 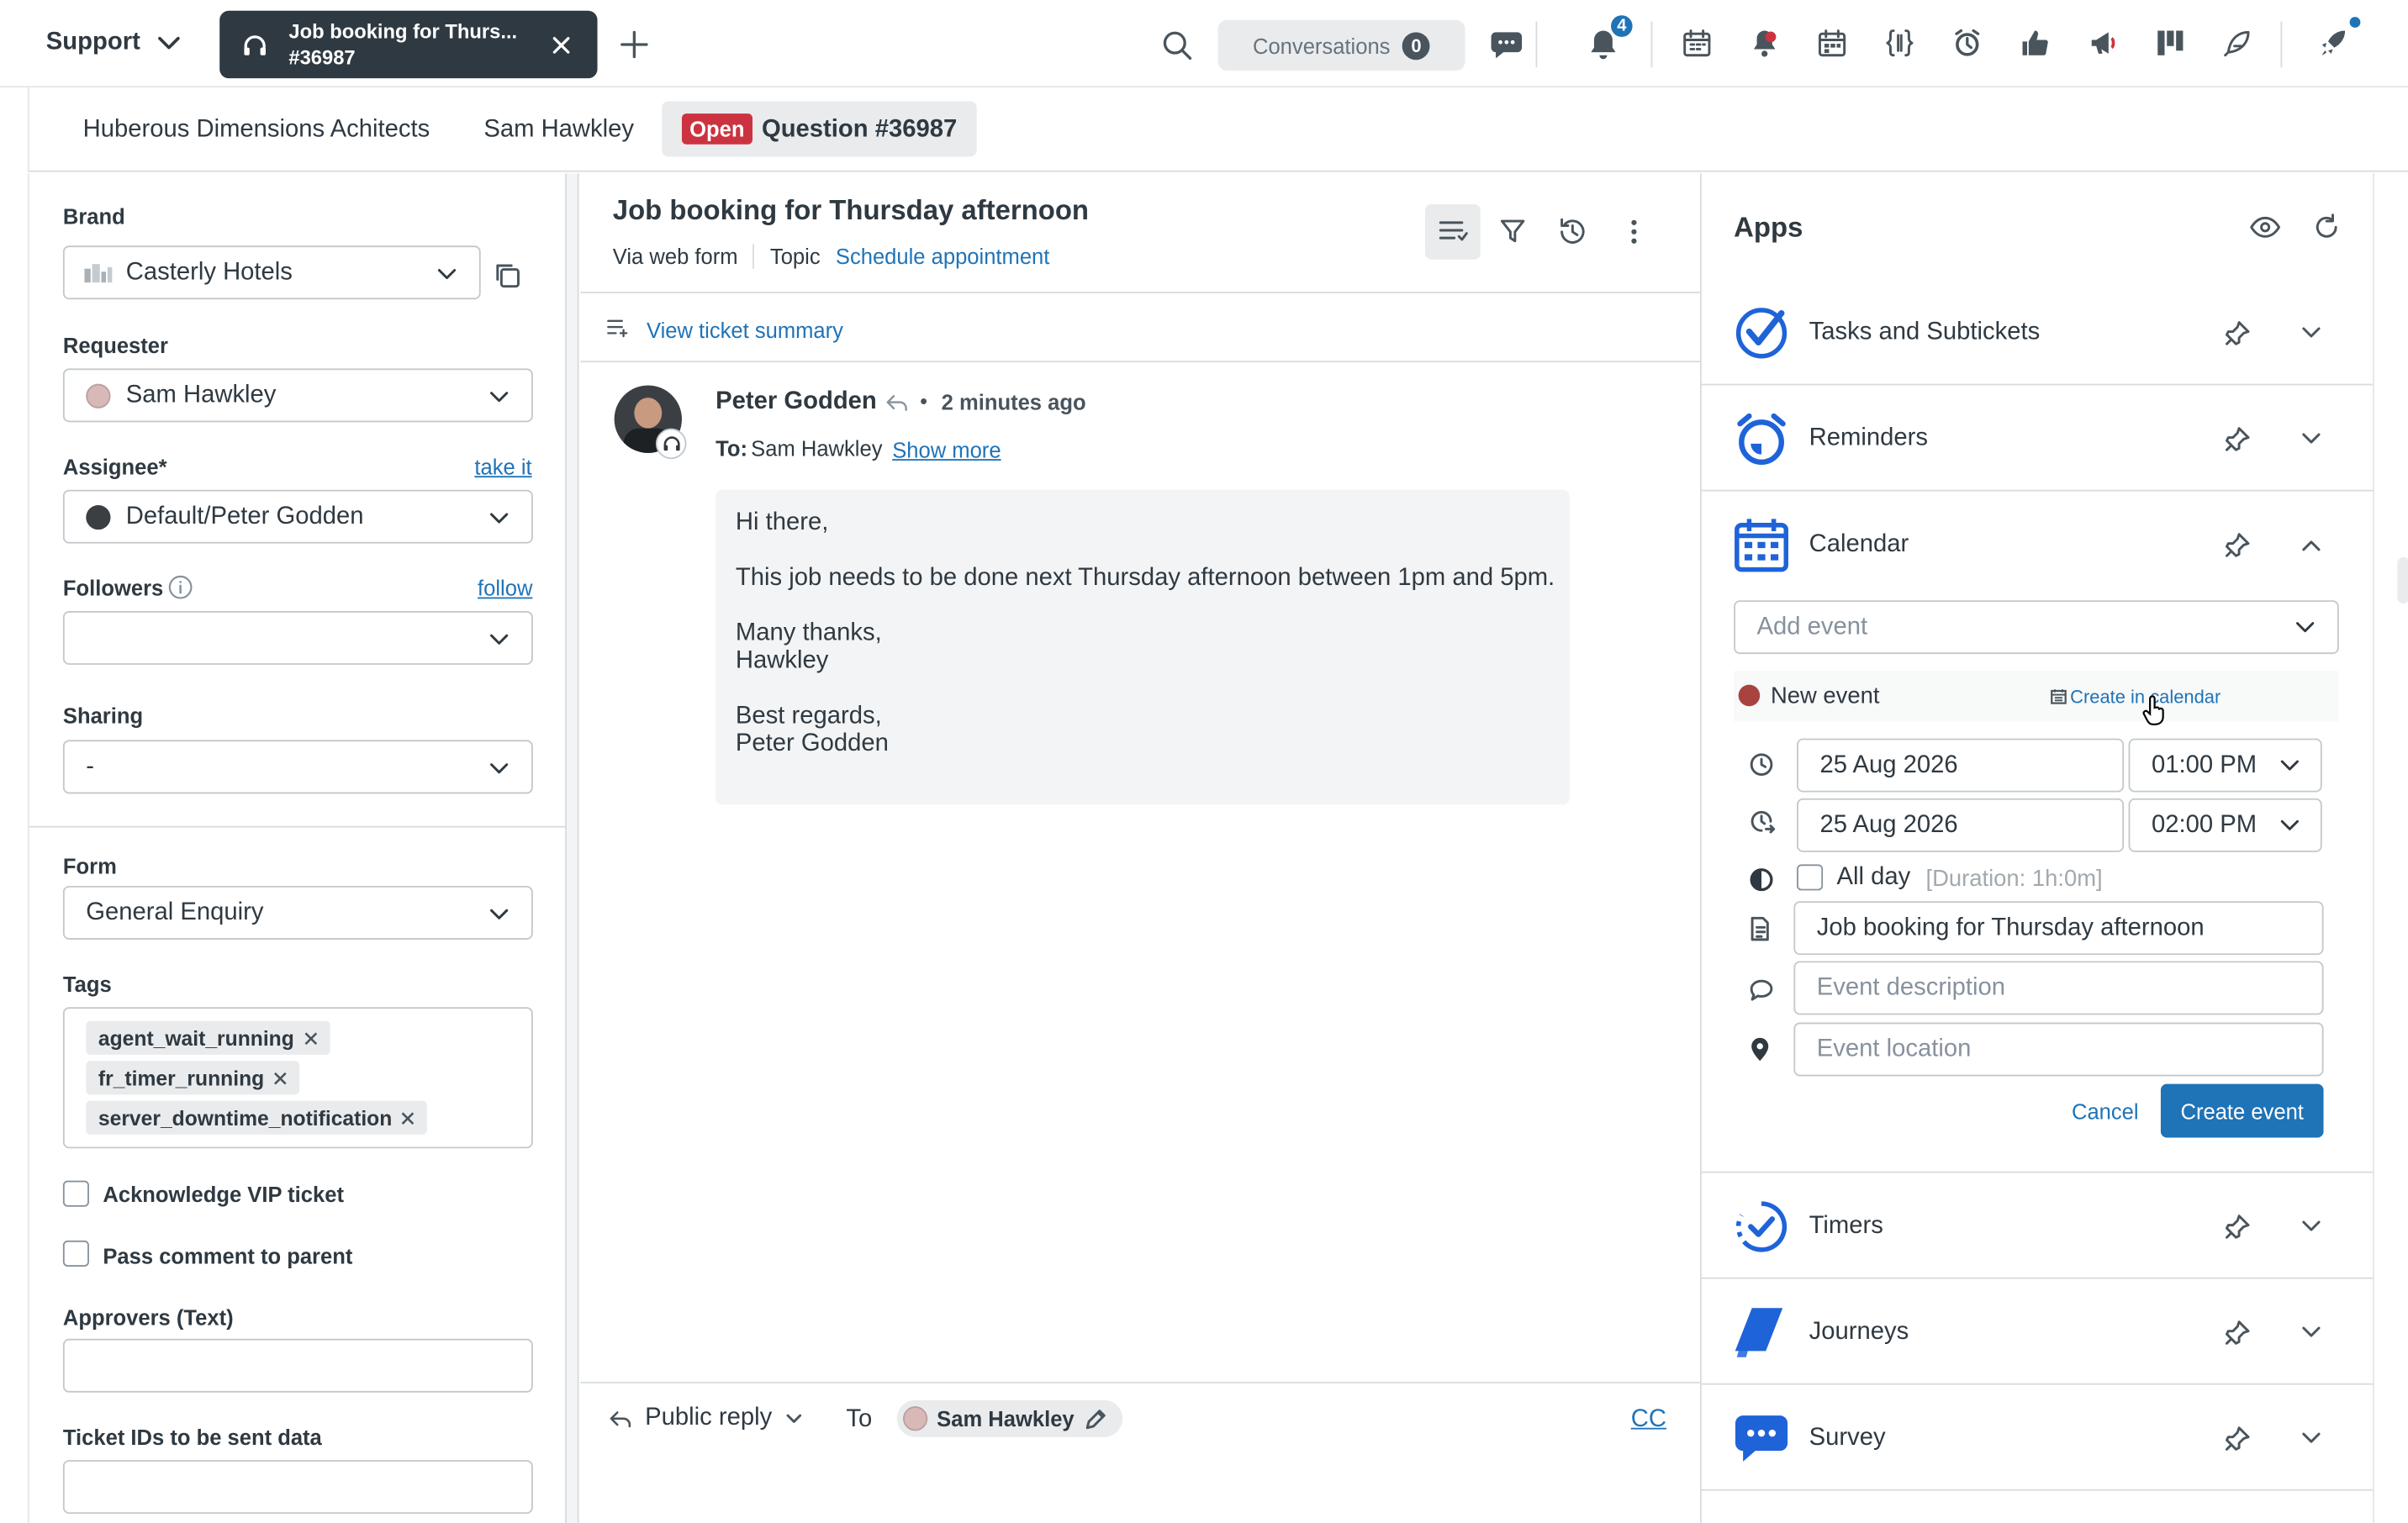 I want to click on end-time-select: 02:00 PM, so click(x=2225, y=825).